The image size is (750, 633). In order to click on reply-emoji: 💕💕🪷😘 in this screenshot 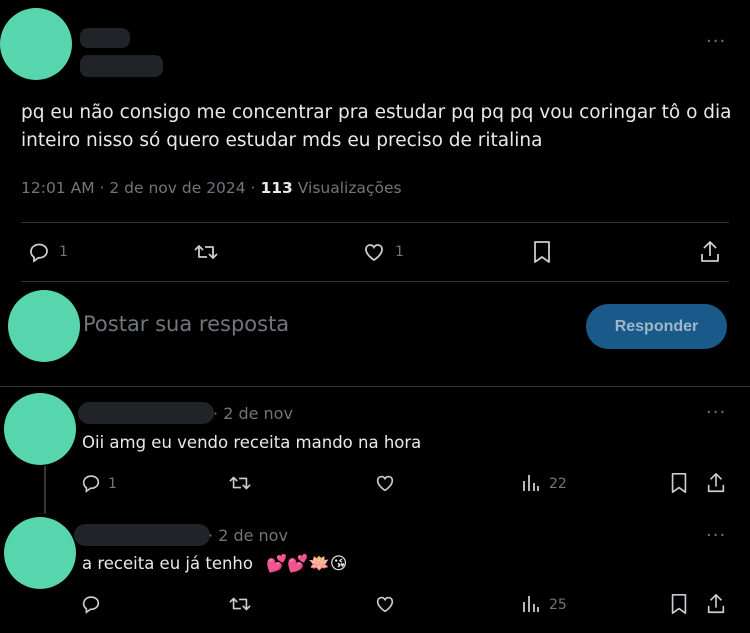, I will do `click(307, 564)`.